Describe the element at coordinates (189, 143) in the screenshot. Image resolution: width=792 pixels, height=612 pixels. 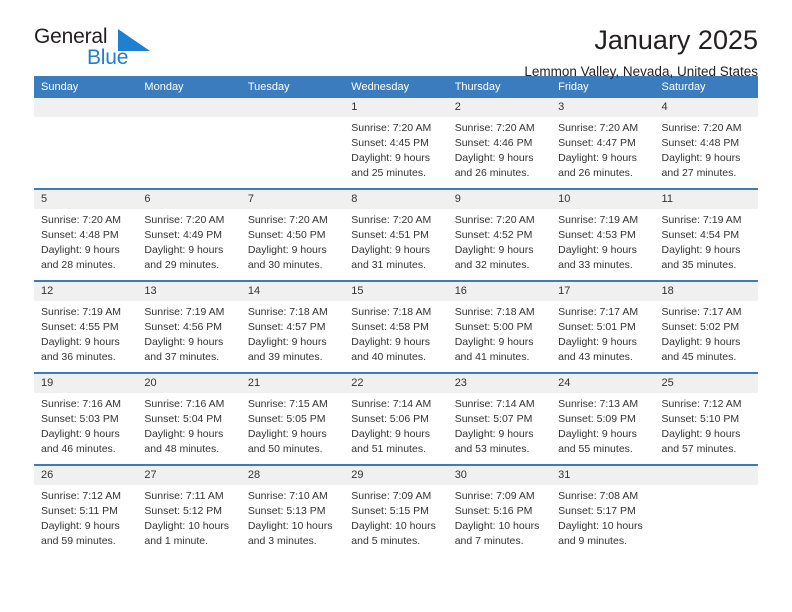
I see `calendar-cell-empty` at that location.